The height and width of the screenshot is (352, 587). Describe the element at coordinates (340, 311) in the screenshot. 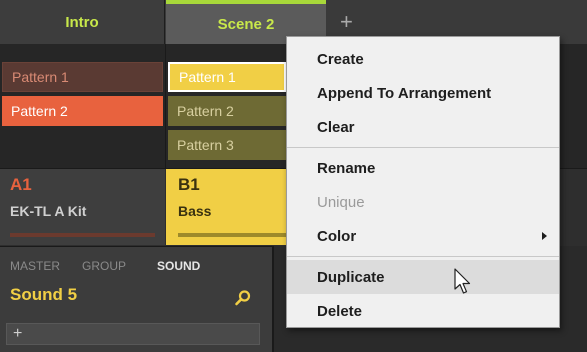

I see `menu-item-label: Delete` at that location.